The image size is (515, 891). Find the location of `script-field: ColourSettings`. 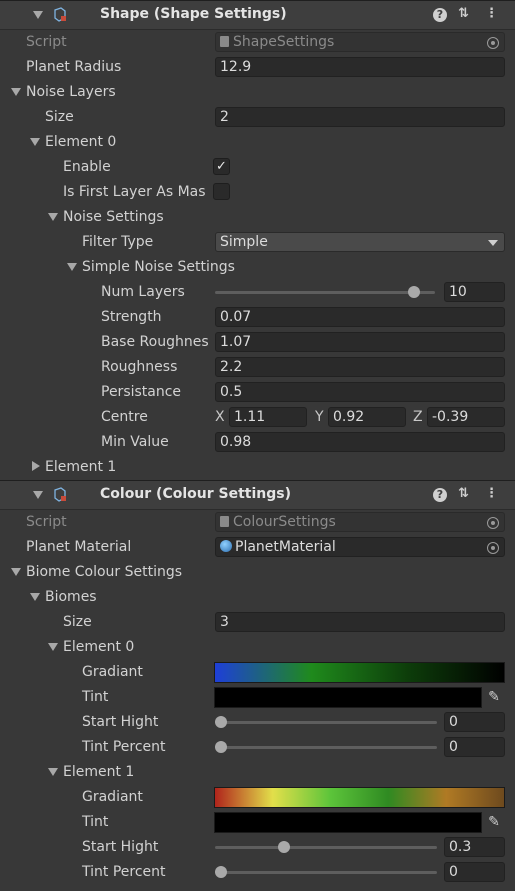

script-field: ColourSettings is located at coordinates (360, 522).